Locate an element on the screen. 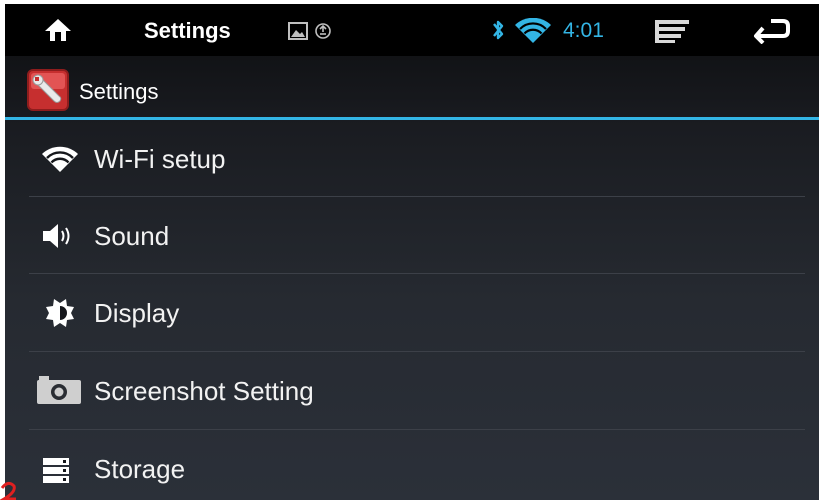 This screenshot has width=823, height=500. menu-icon is located at coordinates (672, 31).